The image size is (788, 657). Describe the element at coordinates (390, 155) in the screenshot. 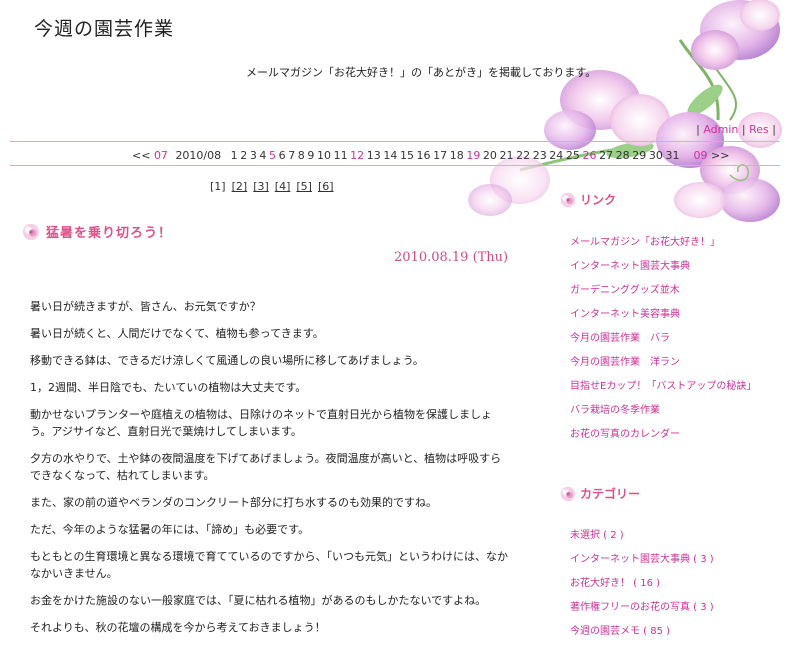

I see `calendar-day: 14` at that location.